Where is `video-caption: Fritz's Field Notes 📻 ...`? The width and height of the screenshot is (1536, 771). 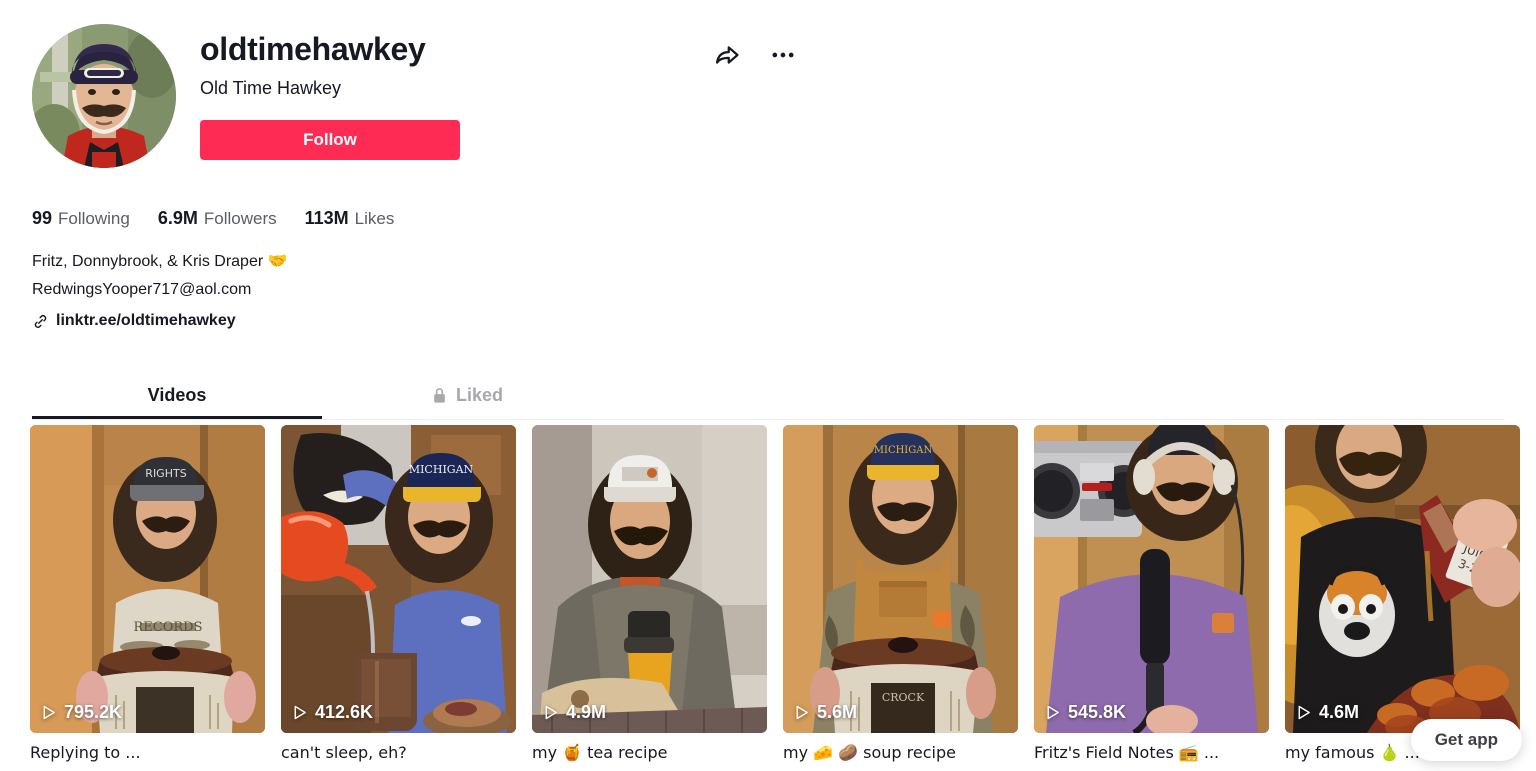
video-caption: Fritz's Field Notes 📻 ... is located at coordinates (1127, 752).